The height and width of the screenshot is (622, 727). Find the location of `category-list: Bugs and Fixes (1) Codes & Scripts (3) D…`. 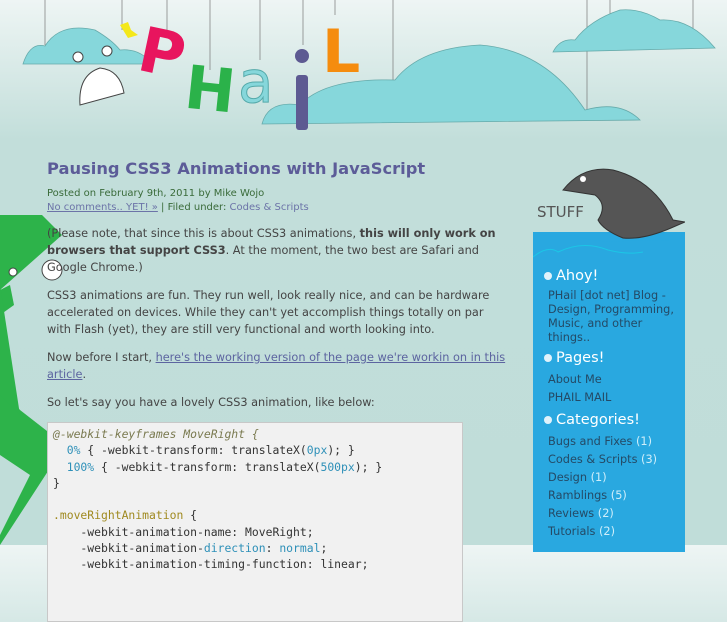

category-list: Bugs and Fixes (1) Codes & Scripts (3) D… is located at coordinates (615, 487).